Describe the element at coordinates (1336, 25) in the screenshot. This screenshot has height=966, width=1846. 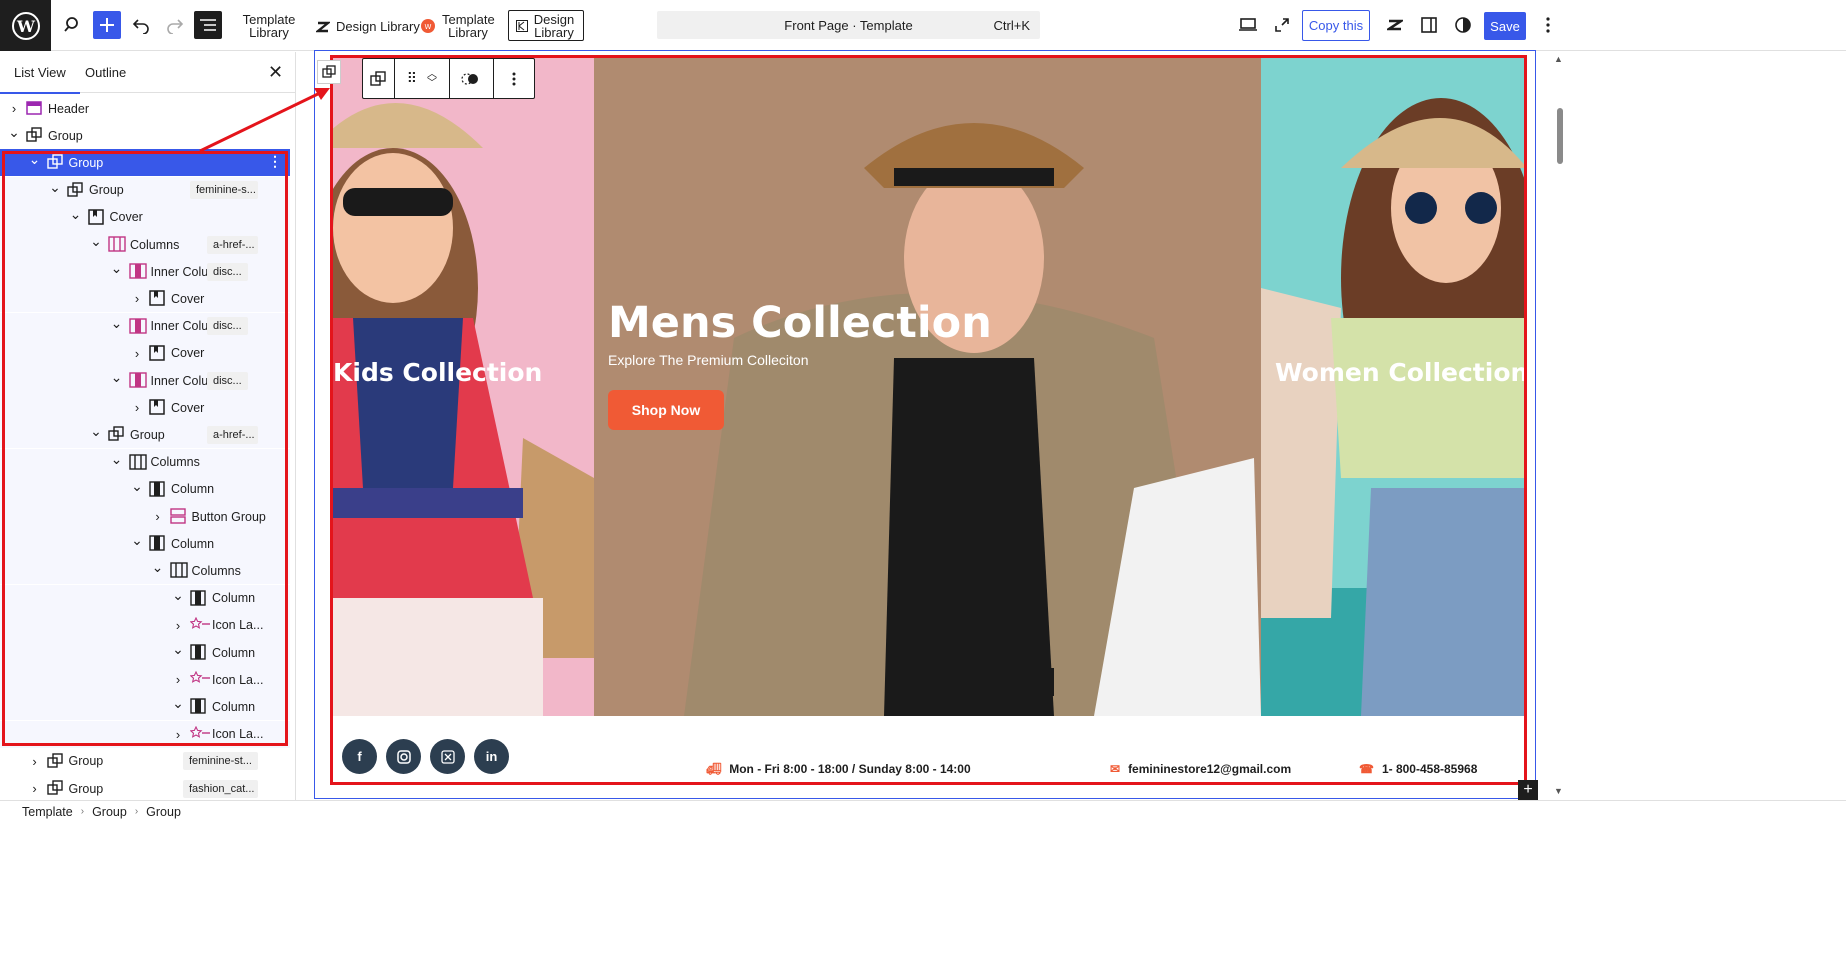
I see `copy-this-button: Copy this` at that location.